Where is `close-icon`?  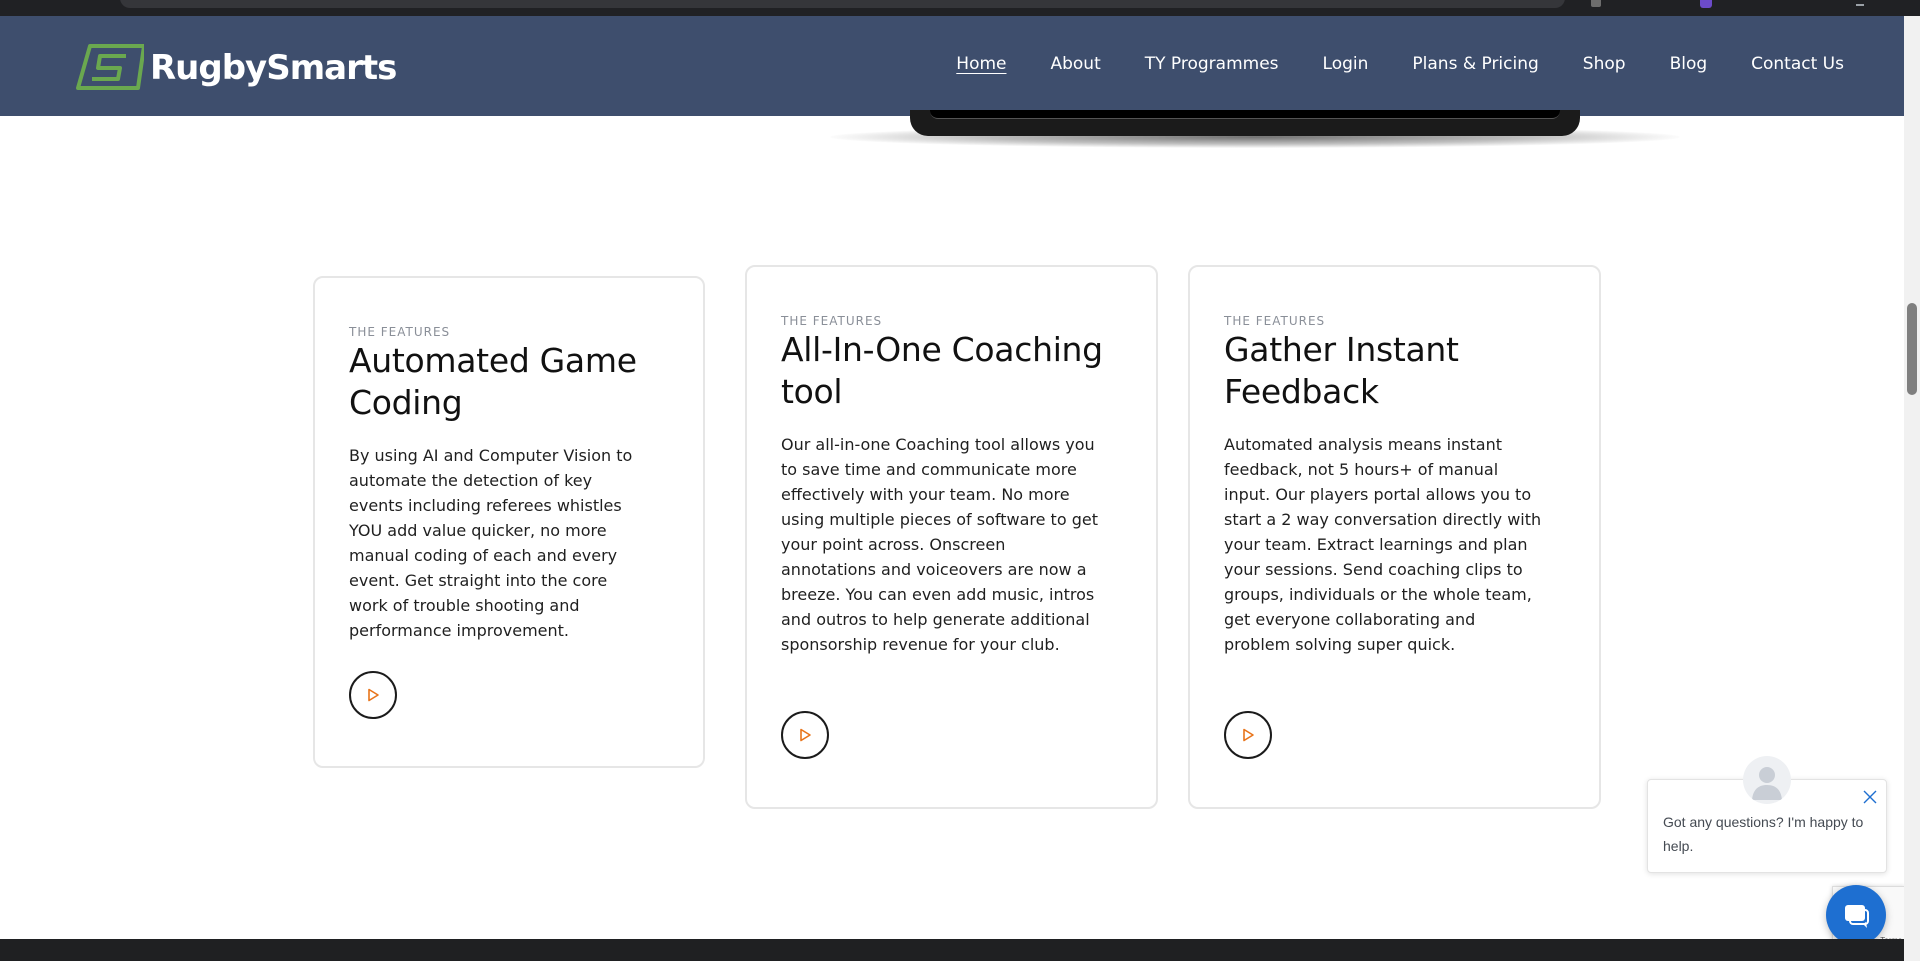 close-icon is located at coordinates (1870, 797).